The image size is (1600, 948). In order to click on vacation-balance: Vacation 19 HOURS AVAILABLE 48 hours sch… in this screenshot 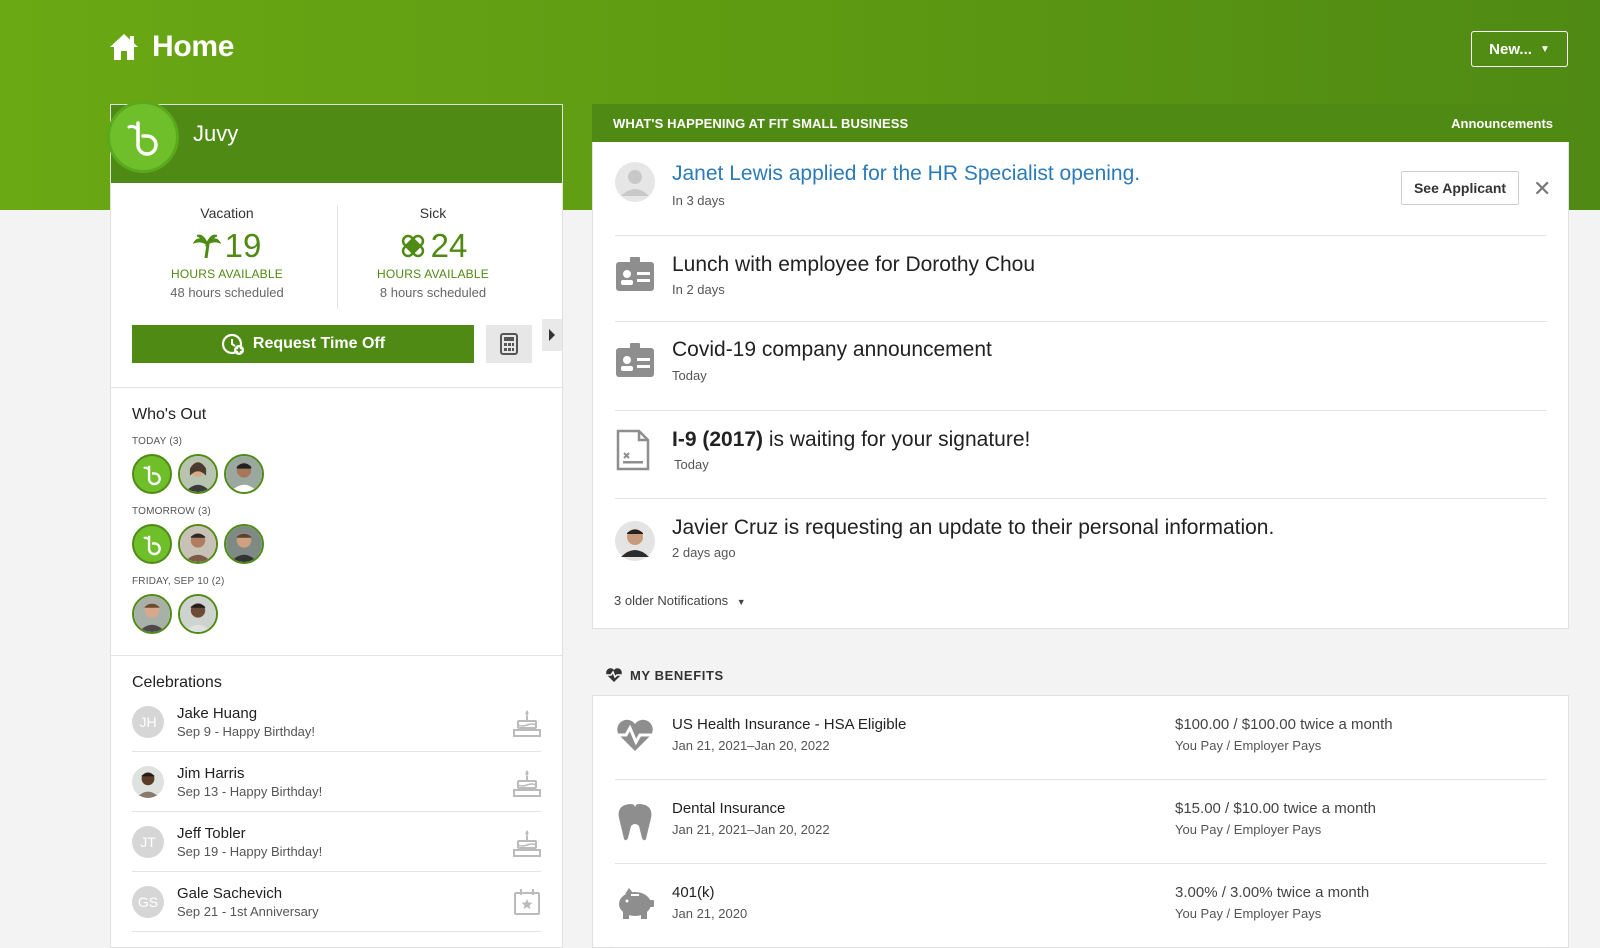, I will do `click(227, 252)`.